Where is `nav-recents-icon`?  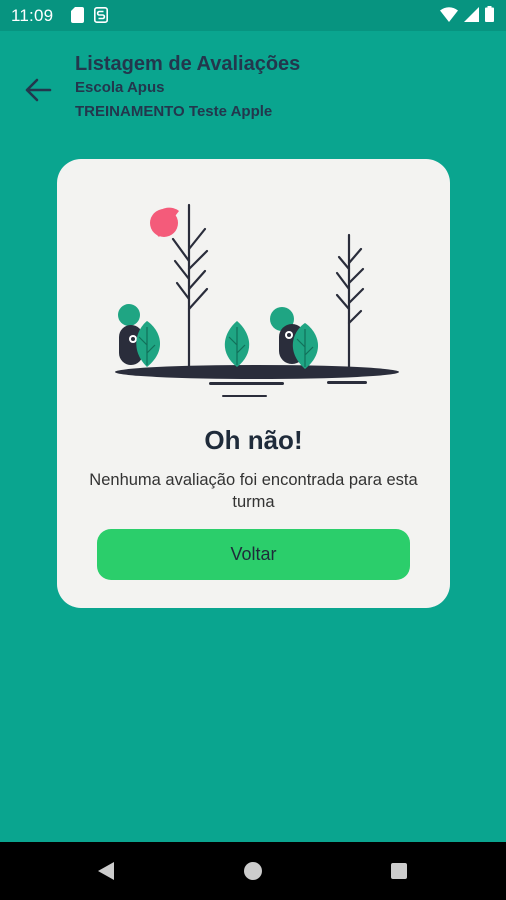 nav-recents-icon is located at coordinates (399, 871).